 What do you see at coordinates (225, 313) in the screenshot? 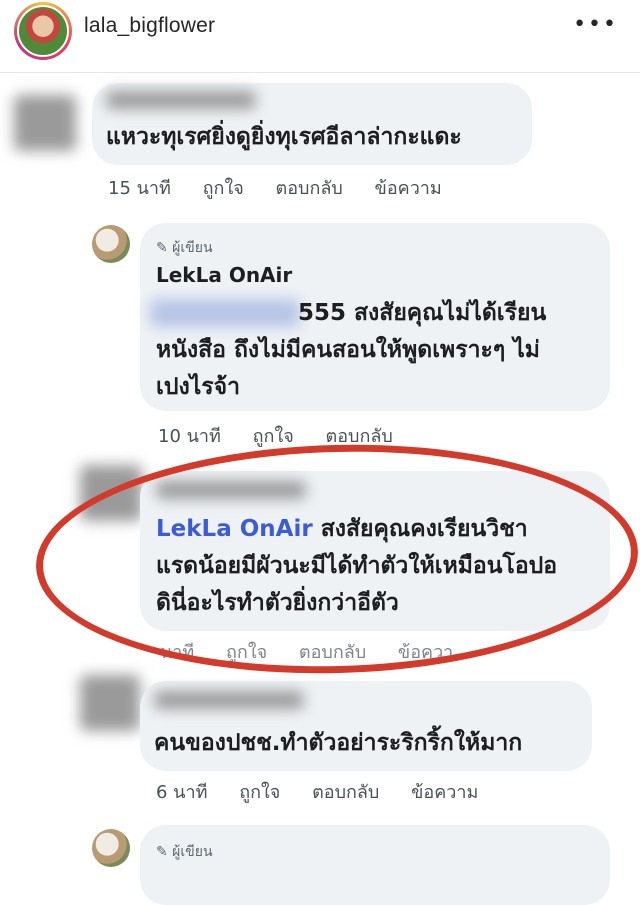
I see `blurred-tag` at bounding box center [225, 313].